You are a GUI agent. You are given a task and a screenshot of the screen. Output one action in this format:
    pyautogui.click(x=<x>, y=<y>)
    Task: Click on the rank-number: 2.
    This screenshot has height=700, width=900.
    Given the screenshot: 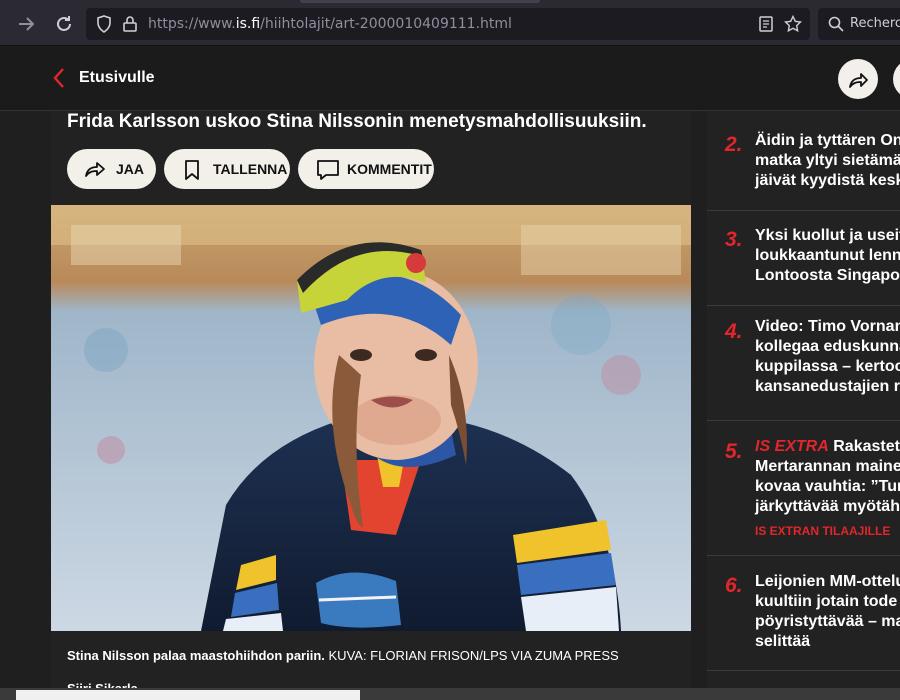 What is the action you would take?
    pyautogui.click(x=734, y=144)
    